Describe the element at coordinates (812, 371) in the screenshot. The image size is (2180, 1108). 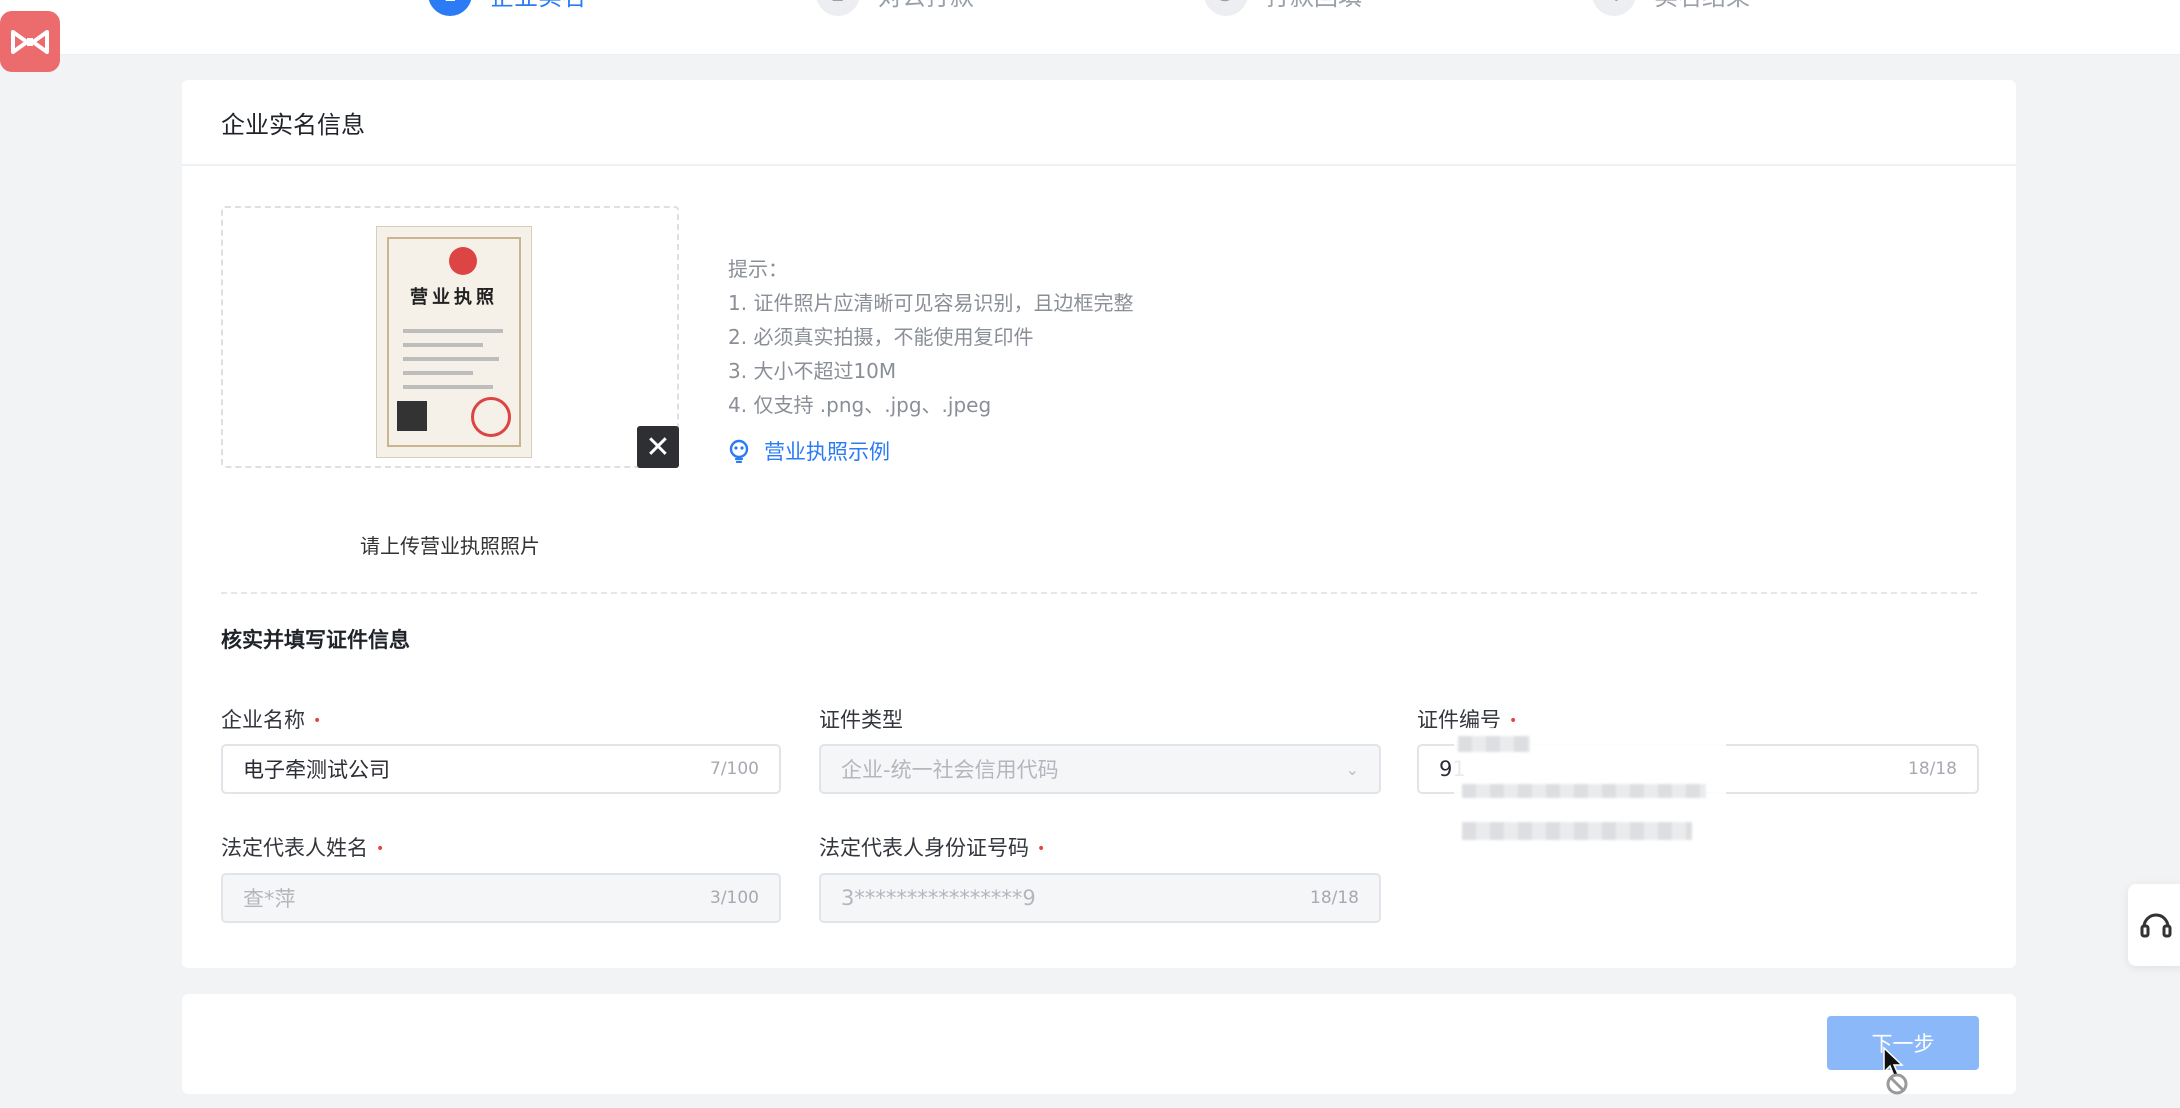
I see `tip-item: 3. 大小不超过10M` at that location.